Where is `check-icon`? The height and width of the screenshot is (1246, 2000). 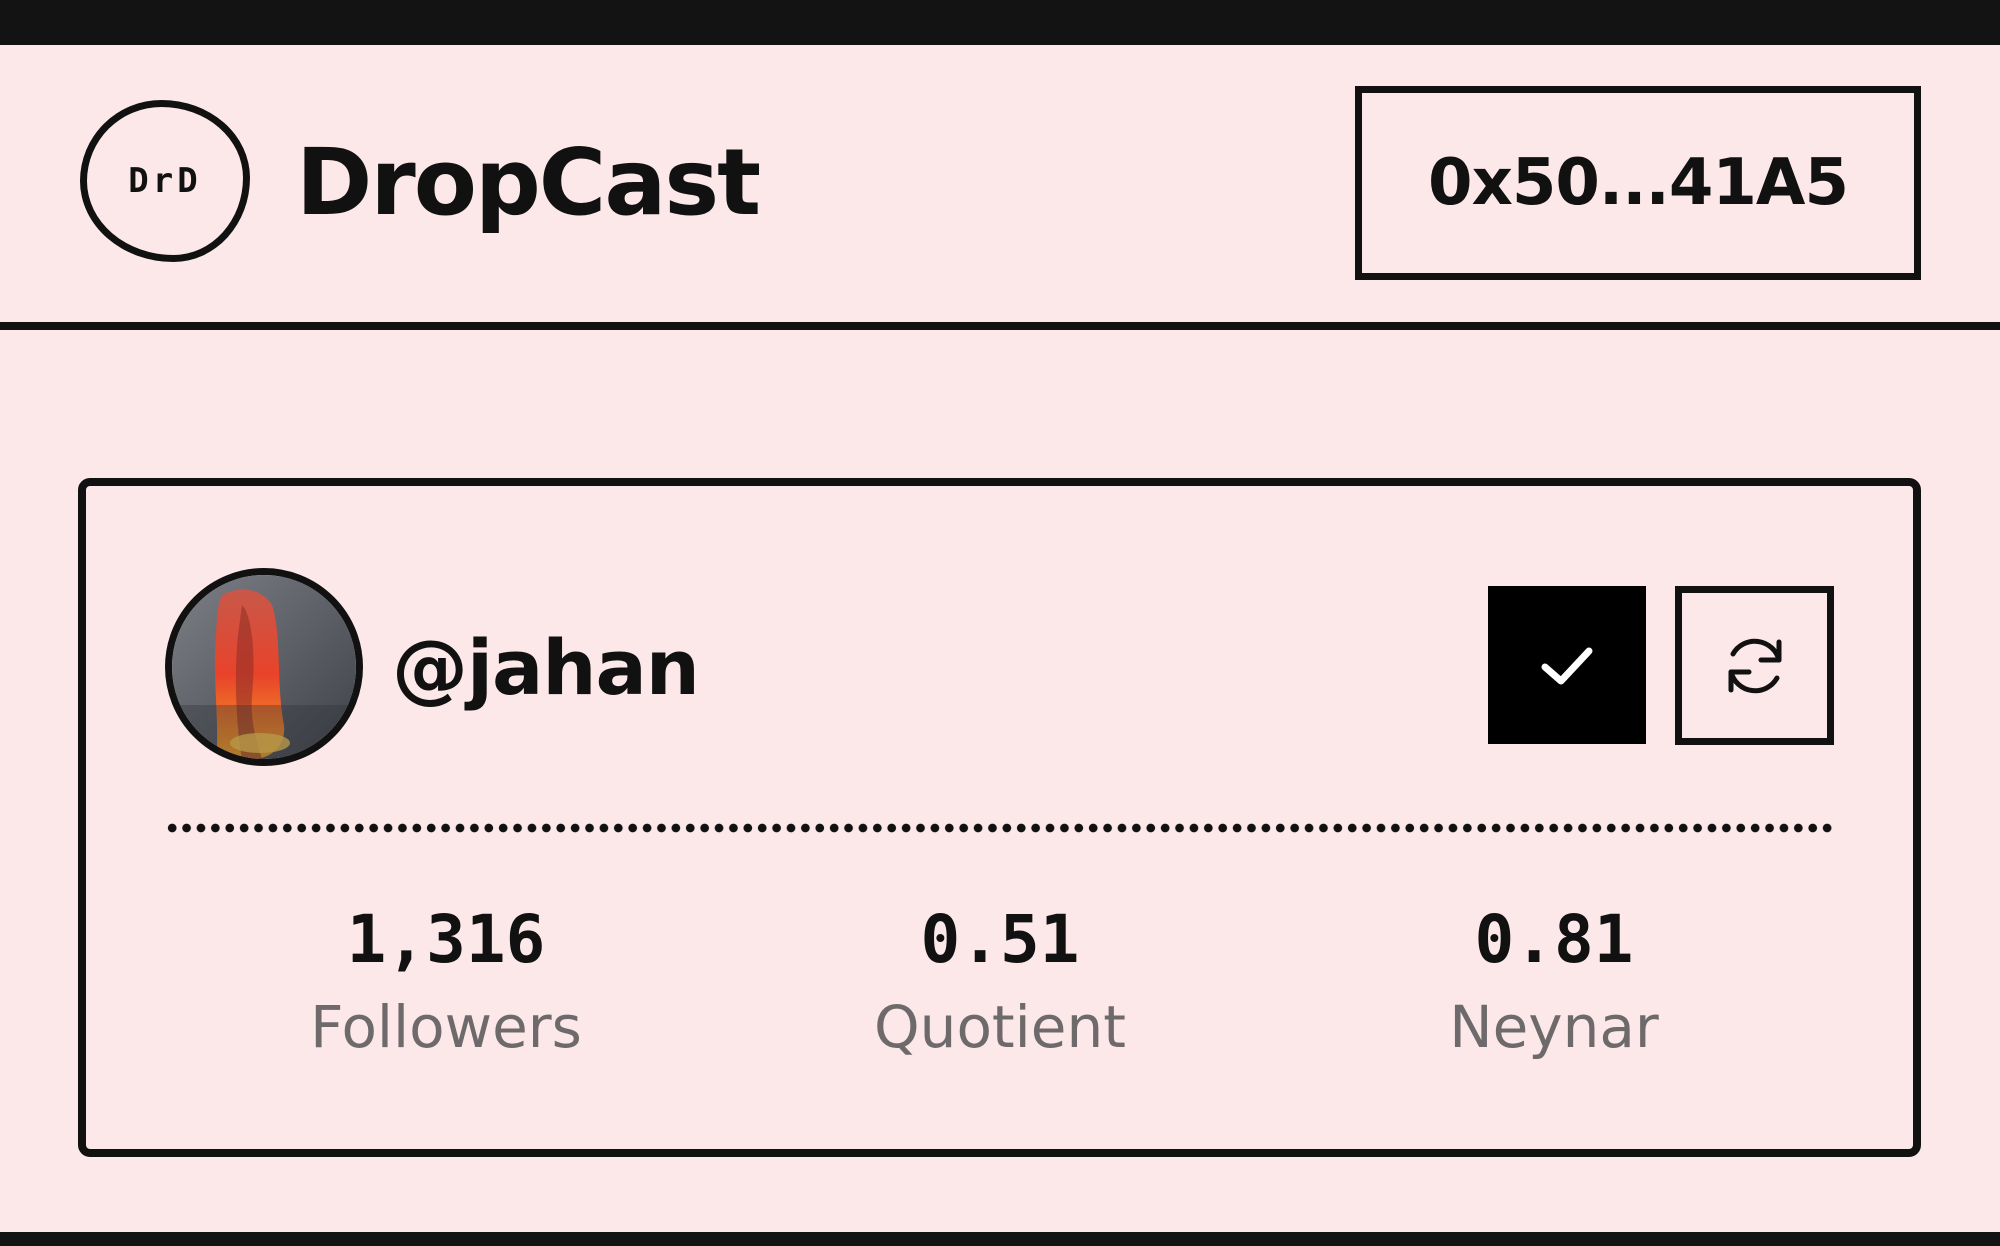
check-icon is located at coordinates (1567, 666).